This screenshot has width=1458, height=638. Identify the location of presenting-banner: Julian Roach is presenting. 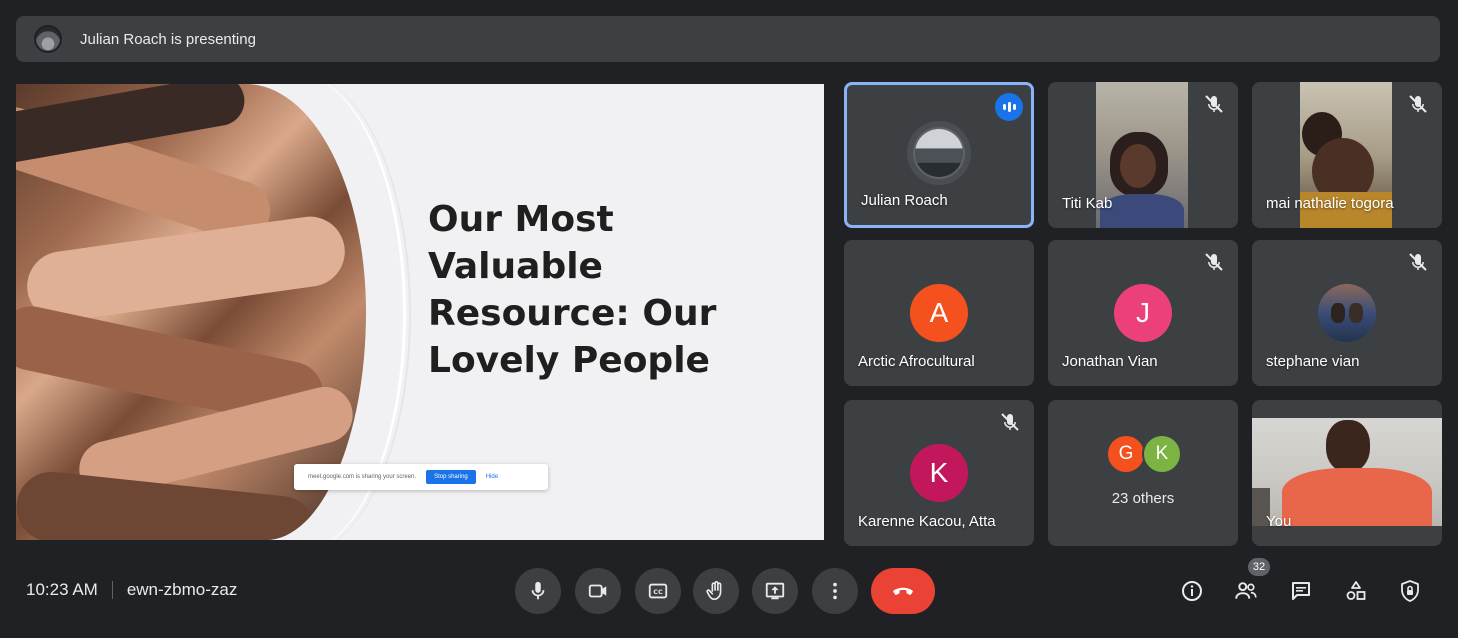
(728, 39).